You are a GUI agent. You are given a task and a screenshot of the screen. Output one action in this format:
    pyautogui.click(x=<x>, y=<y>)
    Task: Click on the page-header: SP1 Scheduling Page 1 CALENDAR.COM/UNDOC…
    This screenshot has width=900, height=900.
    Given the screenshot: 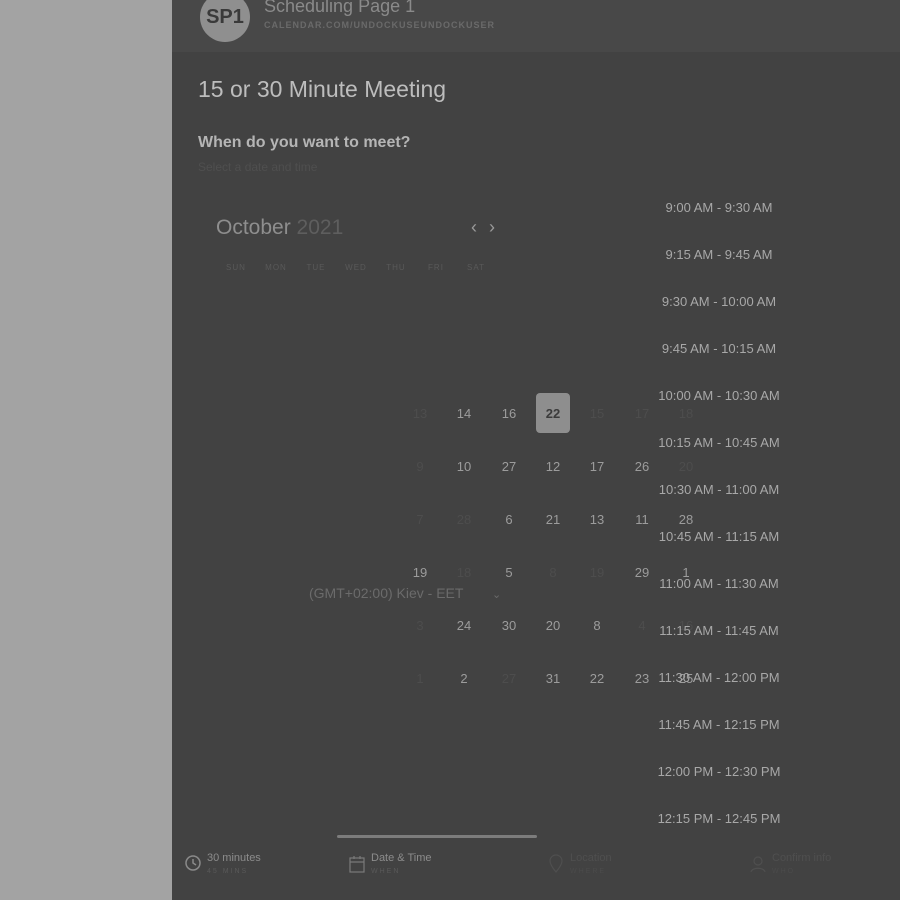 What is the action you would take?
    pyautogui.click(x=536, y=26)
    